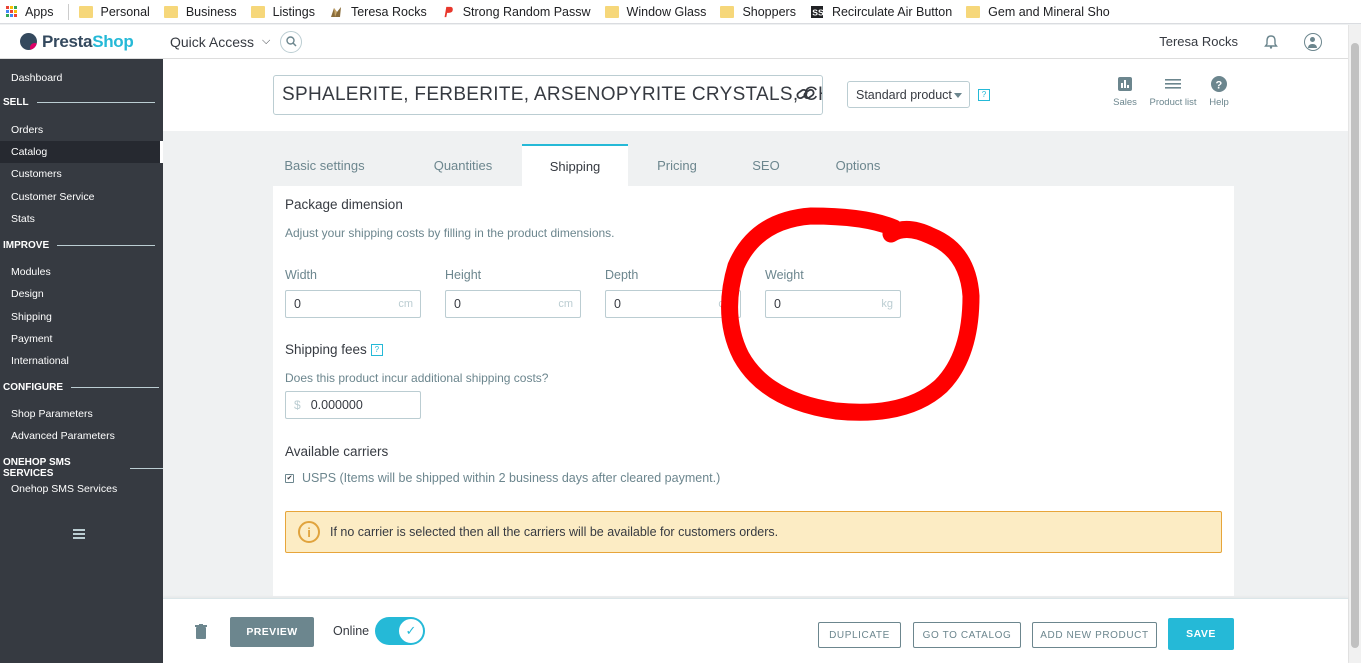 The image size is (1361, 663). Describe the element at coordinates (40, 361) in the screenshot. I see `sidebar-item-international: International` at that location.